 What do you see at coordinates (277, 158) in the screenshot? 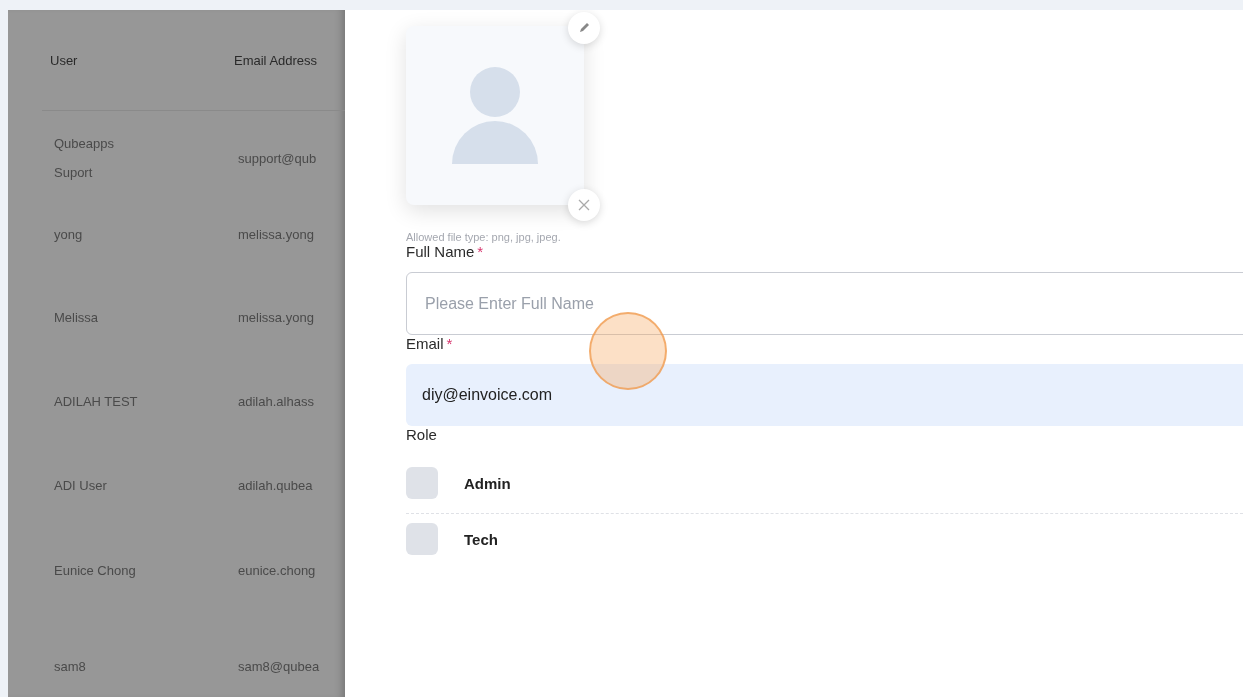
I see `table-cell-text: support@qub` at bounding box center [277, 158].